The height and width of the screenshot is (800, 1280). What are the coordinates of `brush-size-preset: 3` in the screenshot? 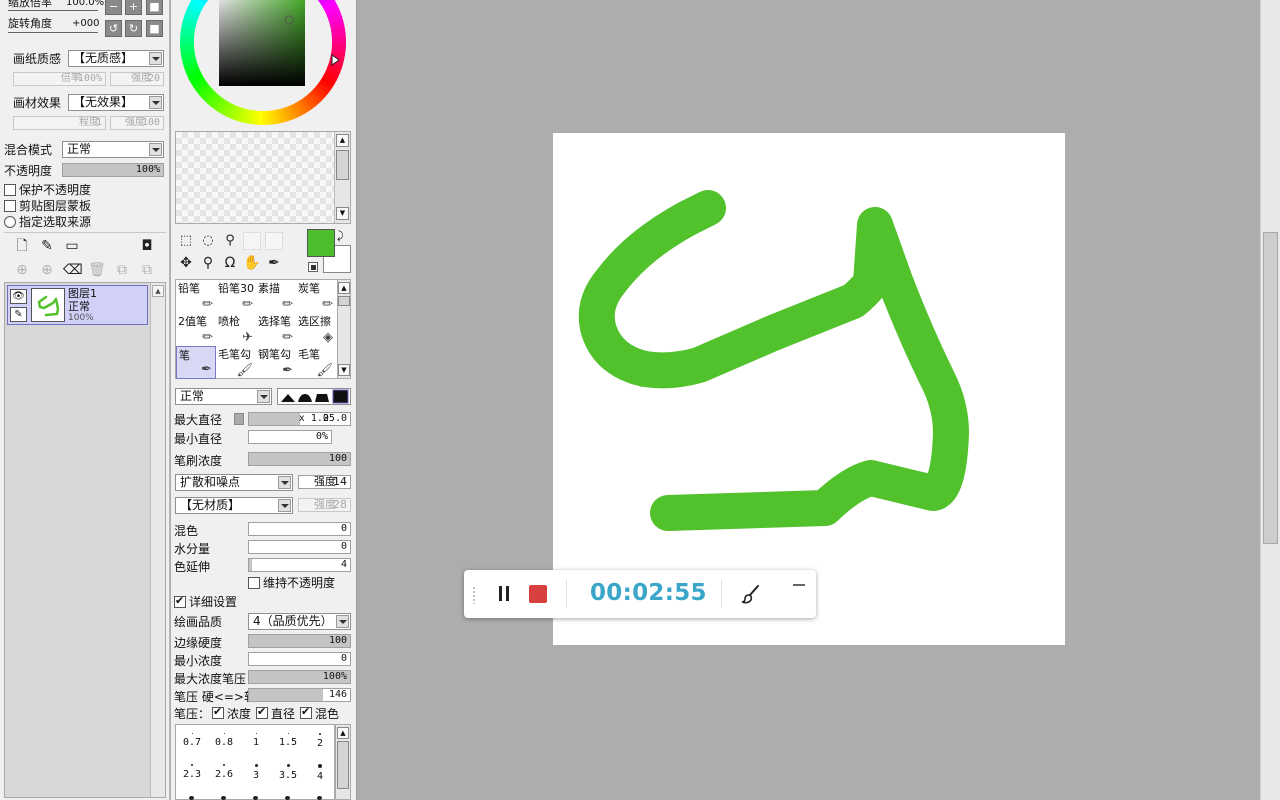 It's located at (256, 773).